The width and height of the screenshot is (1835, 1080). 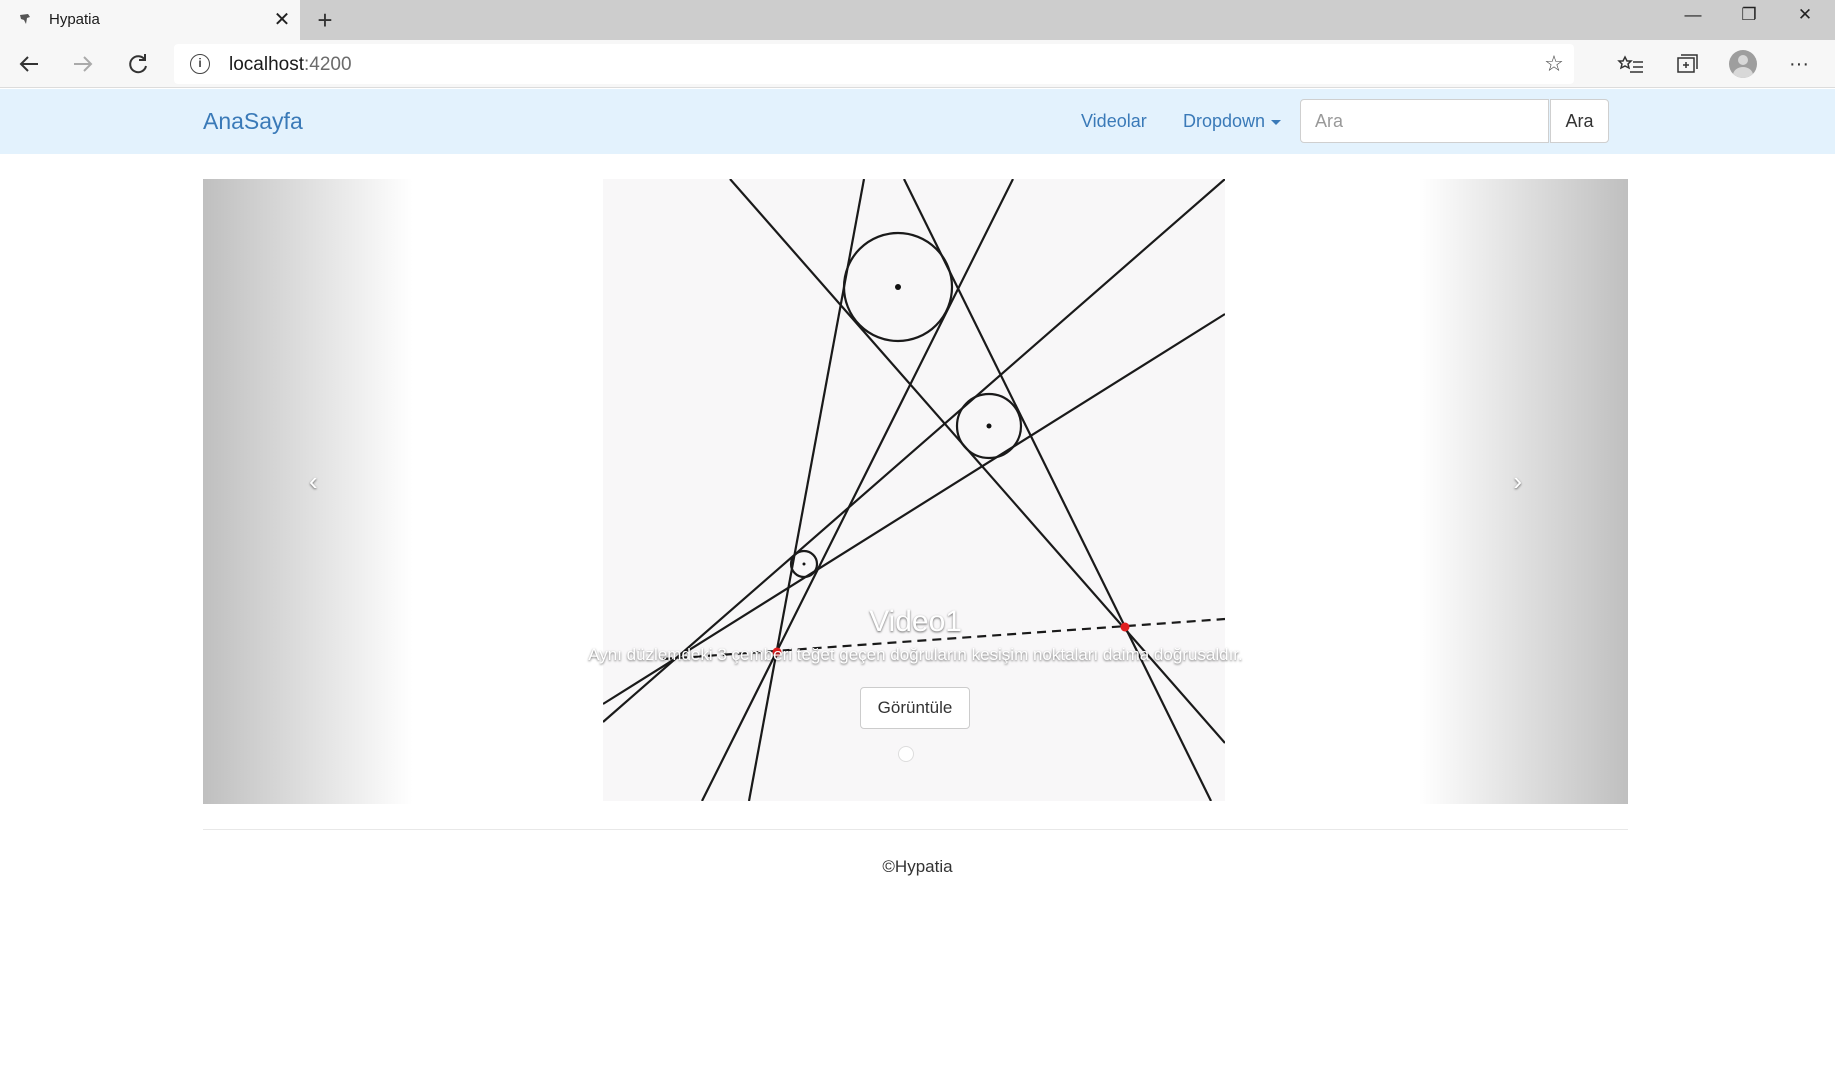 What do you see at coordinates (915, 621) in the screenshot?
I see `slide-title: Video1` at bounding box center [915, 621].